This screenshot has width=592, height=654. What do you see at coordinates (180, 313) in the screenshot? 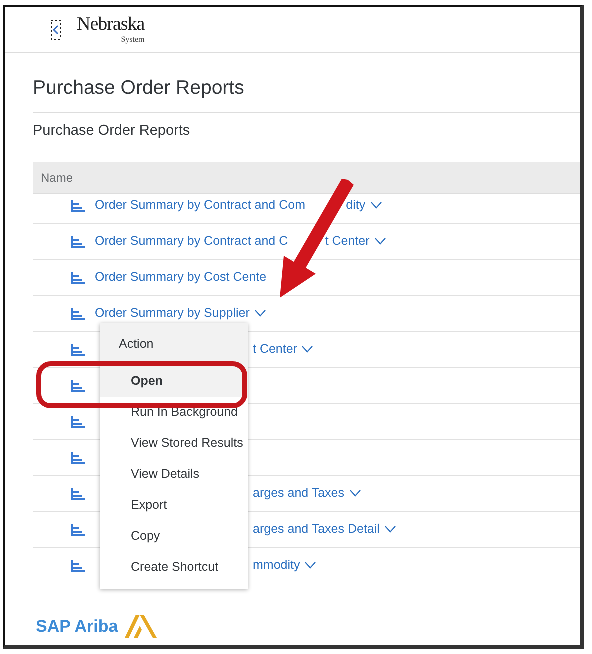
I see `report-link: Order Summary by Supplier` at bounding box center [180, 313].